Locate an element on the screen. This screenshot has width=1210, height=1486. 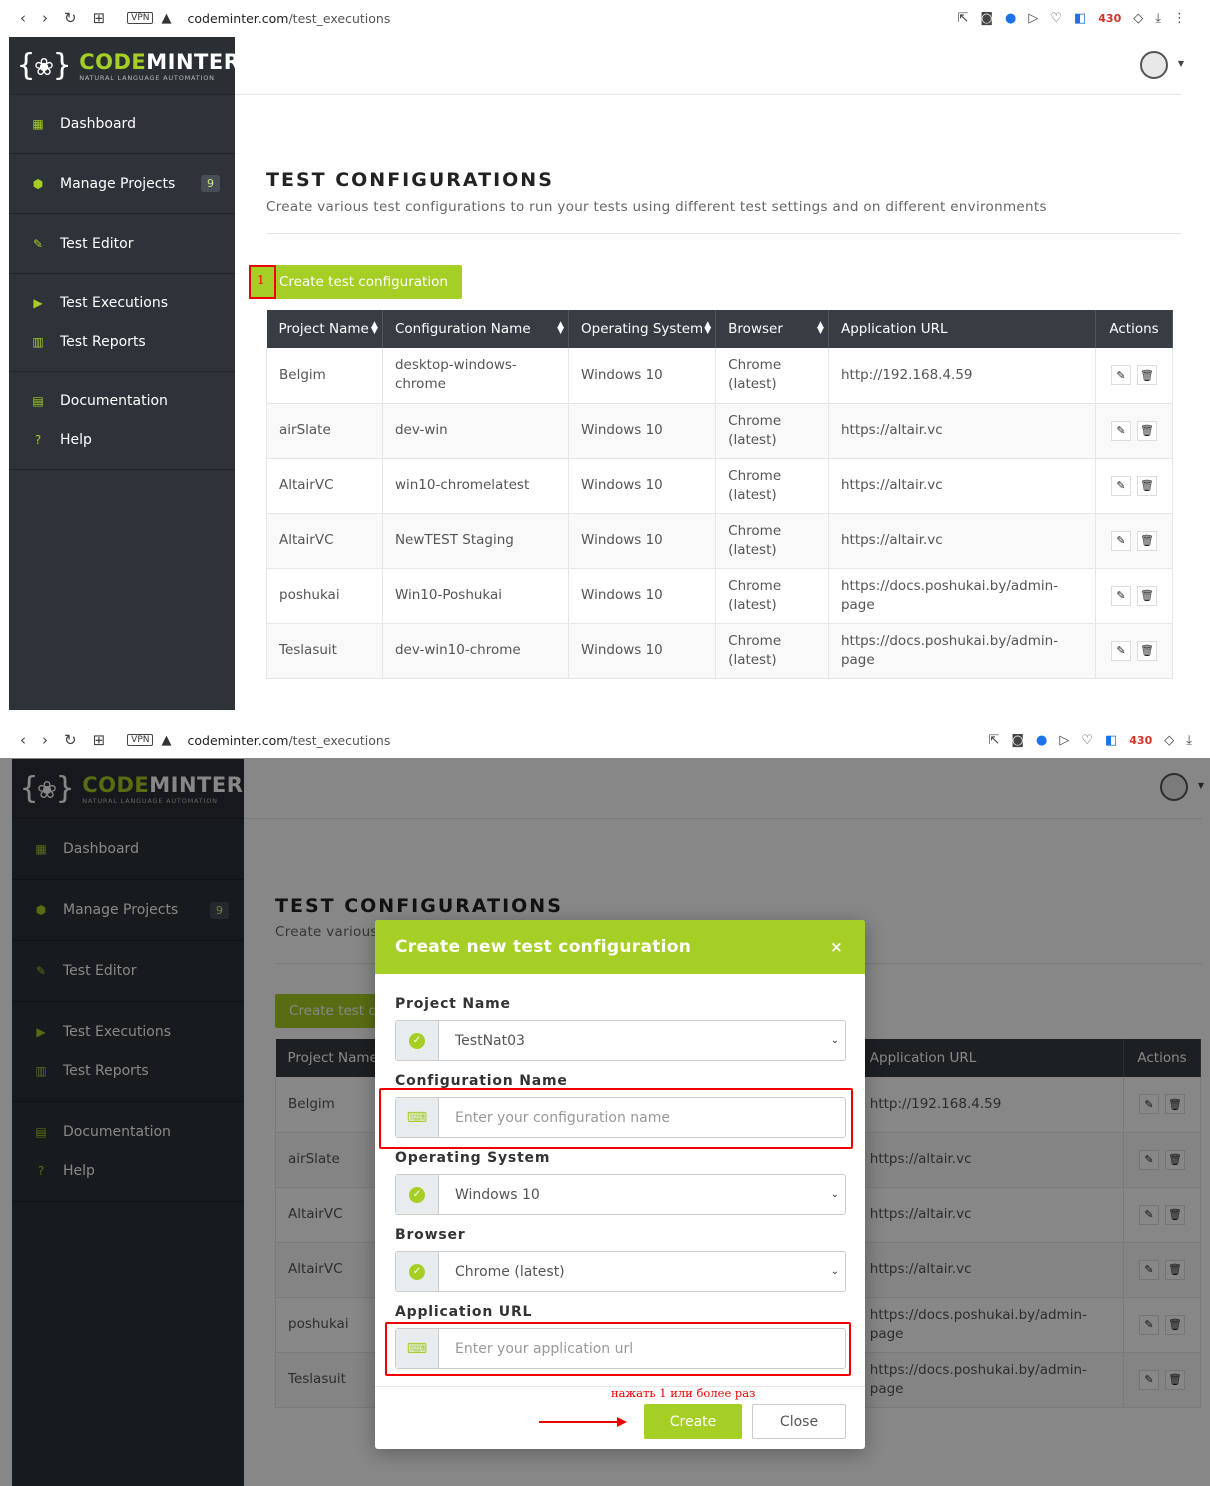
sidebar-item-test-executions: ▶ Test Executions is located at coordinates (122, 302).